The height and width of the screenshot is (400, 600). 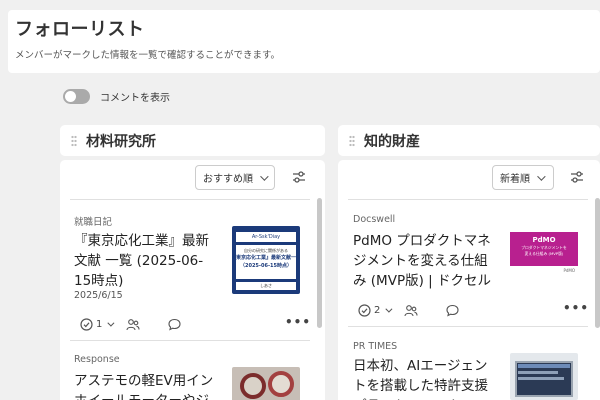 What do you see at coordinates (544, 240) in the screenshot?
I see `thumbnail-header: PdMO` at bounding box center [544, 240].